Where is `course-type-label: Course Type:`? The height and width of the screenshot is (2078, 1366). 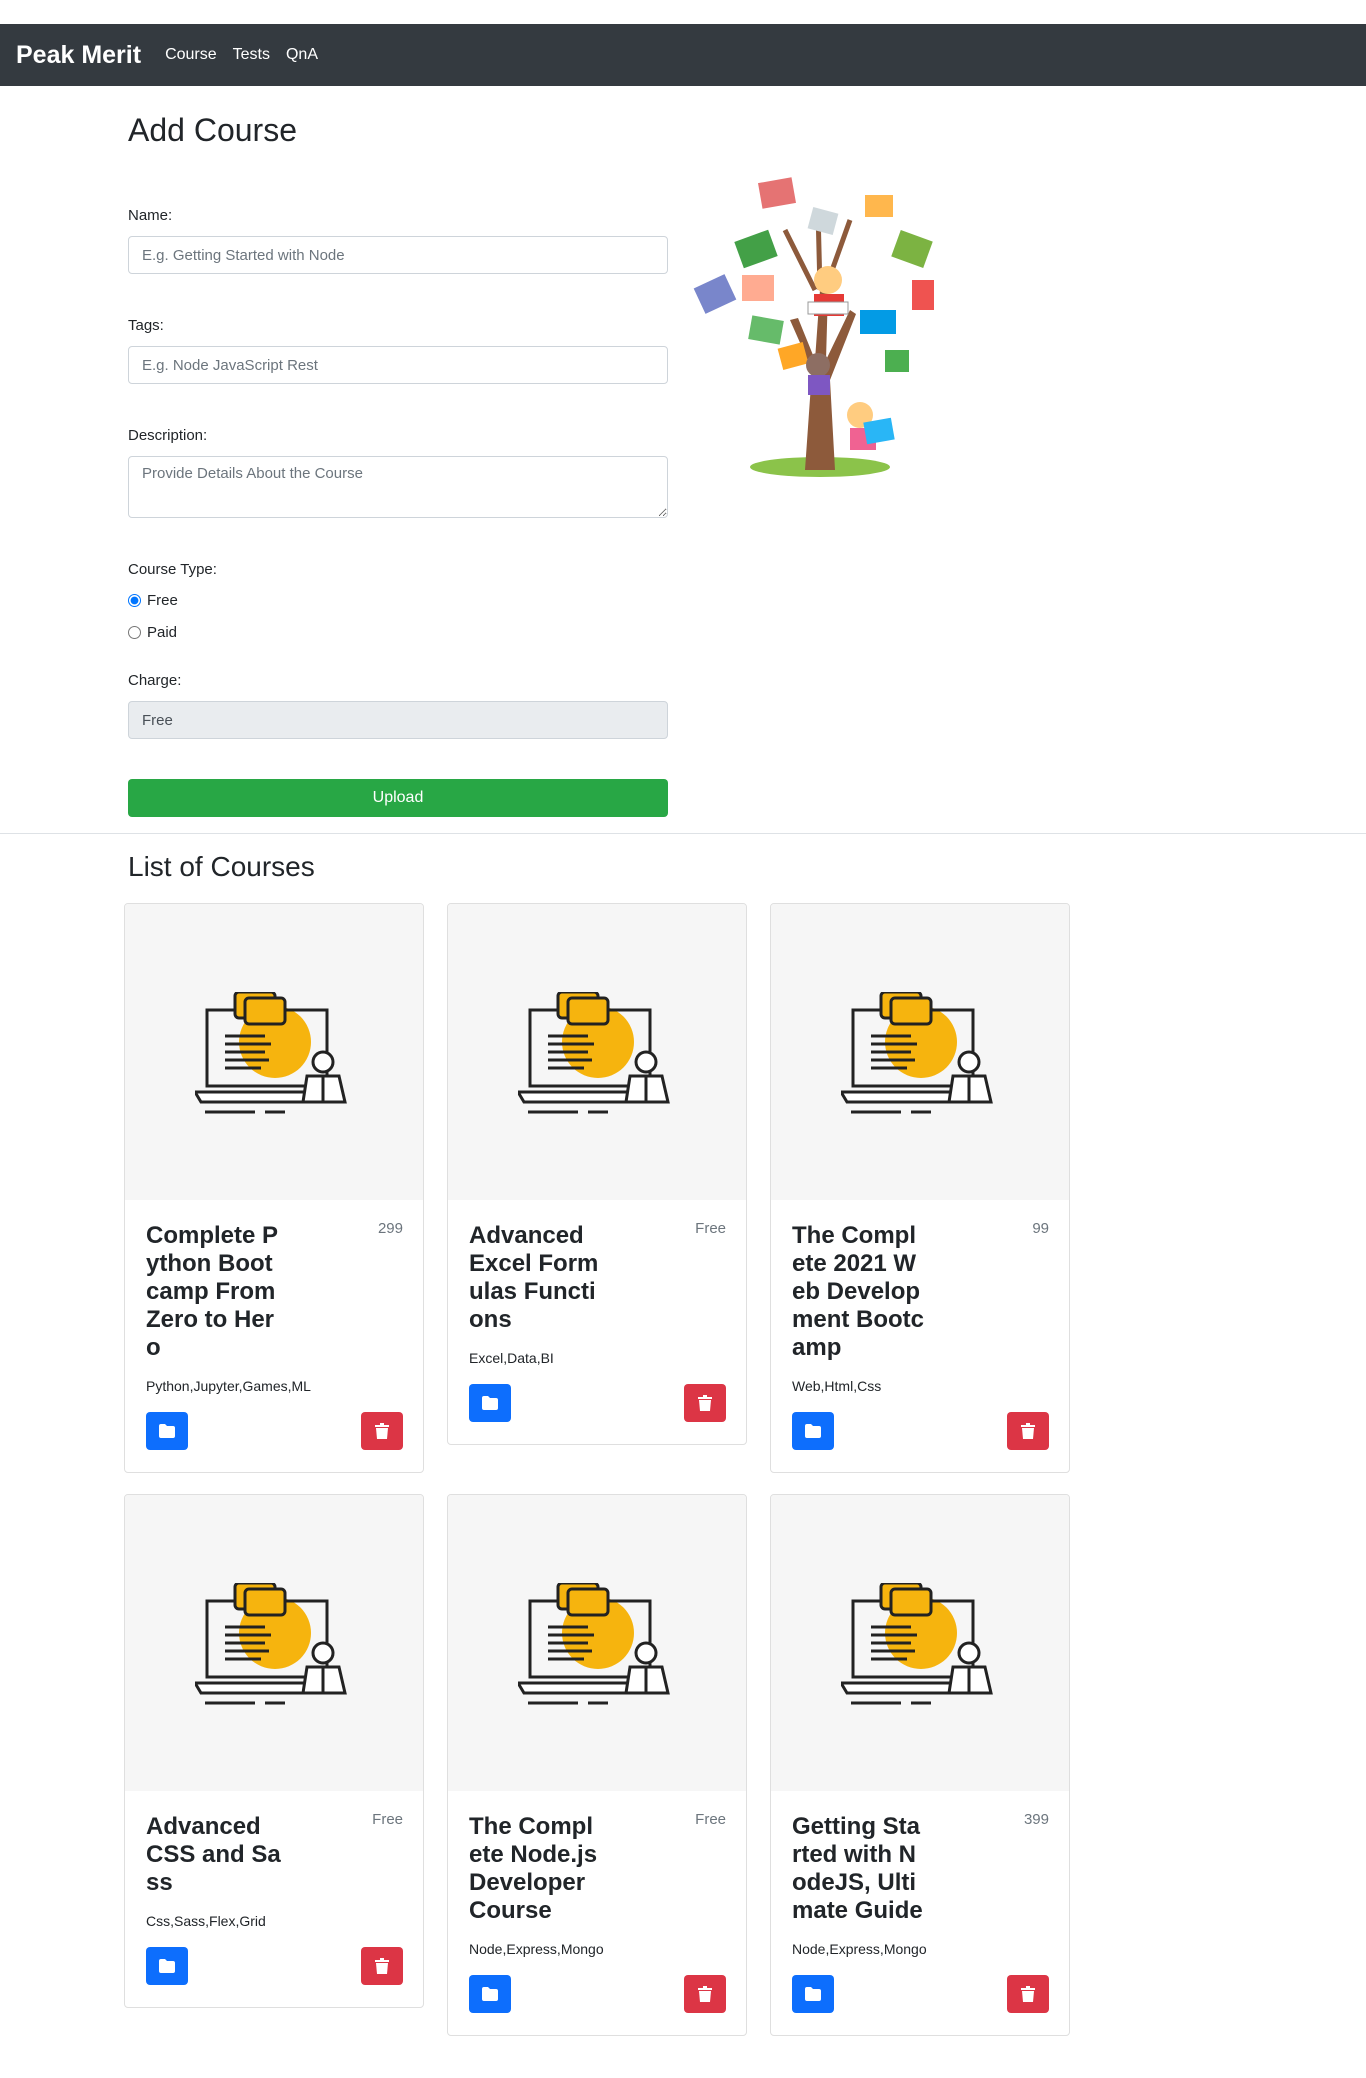 course-type-label: Course Type: is located at coordinates (172, 569).